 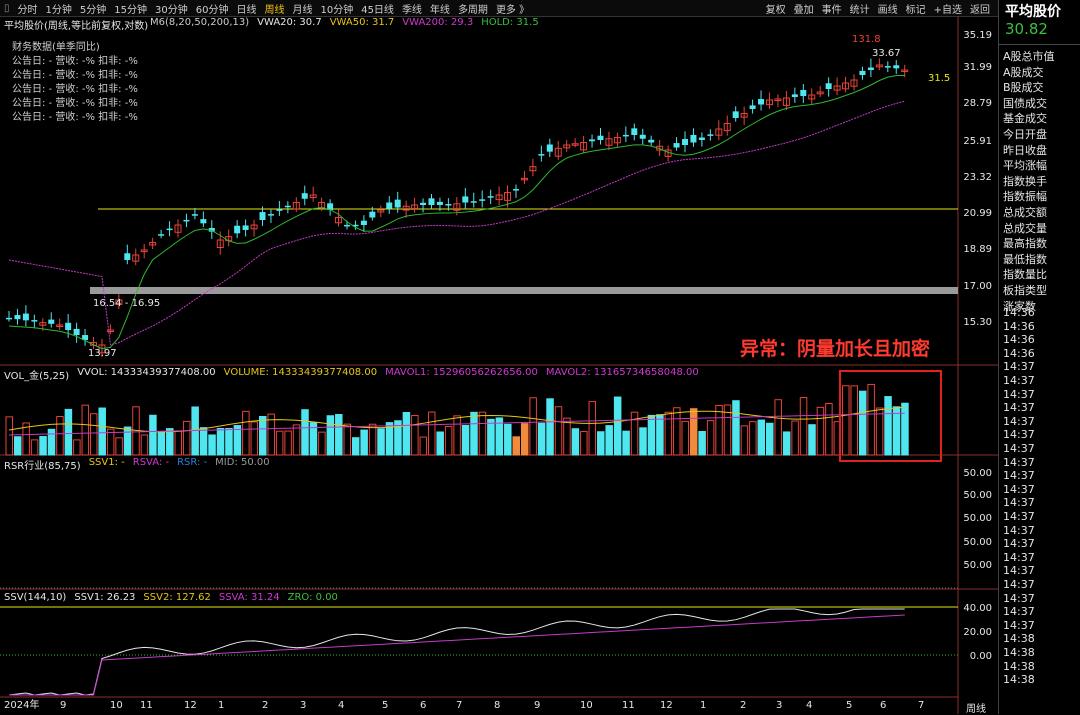 What do you see at coordinates (776, 8) in the screenshot?
I see `toolbar-action-0: 复权` at bounding box center [776, 8].